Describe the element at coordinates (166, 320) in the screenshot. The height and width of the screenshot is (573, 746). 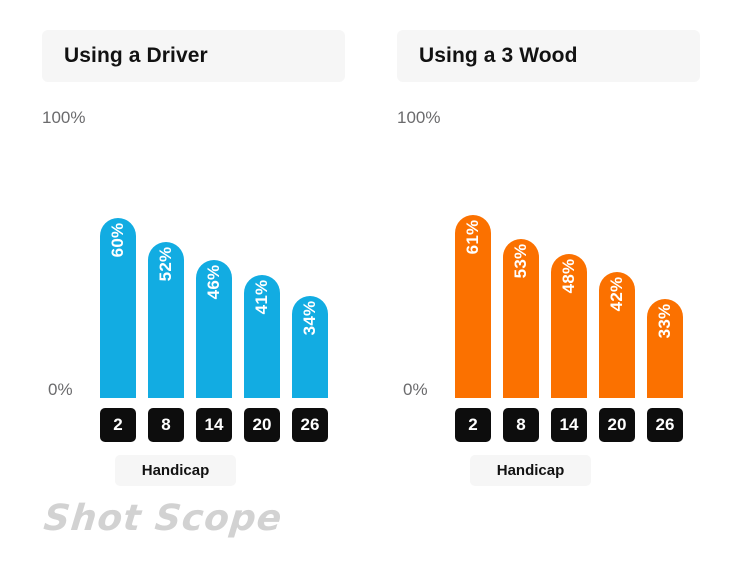
I see `bar-driver-8: 52%` at that location.